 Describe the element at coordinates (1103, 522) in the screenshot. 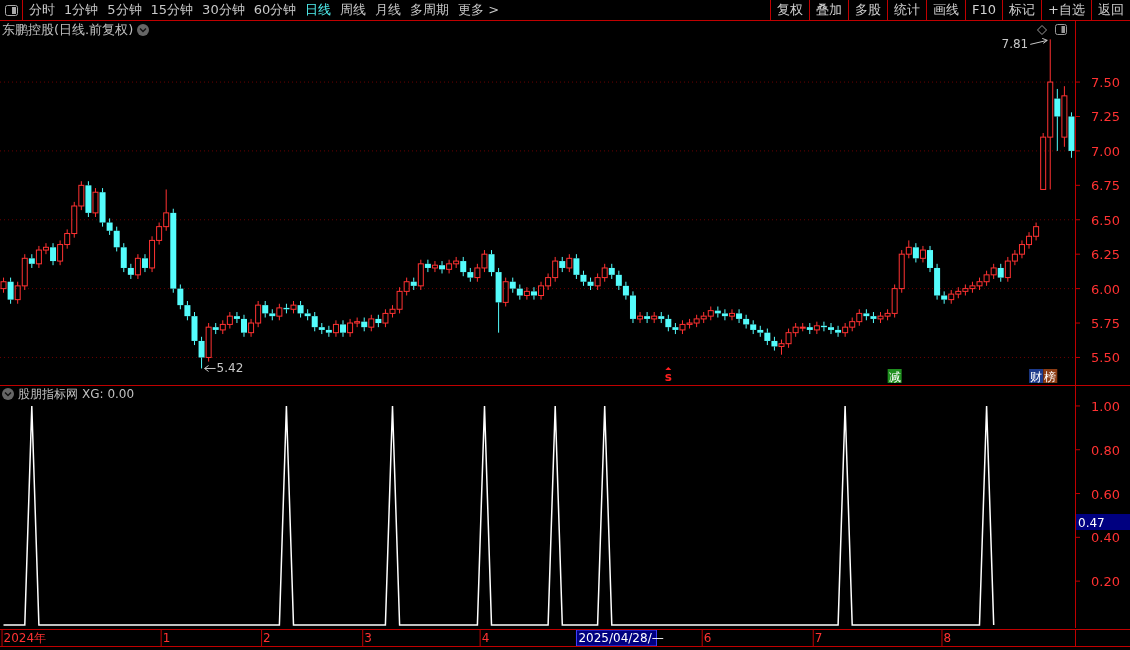

I see `cursor-value-label: 0.47` at that location.